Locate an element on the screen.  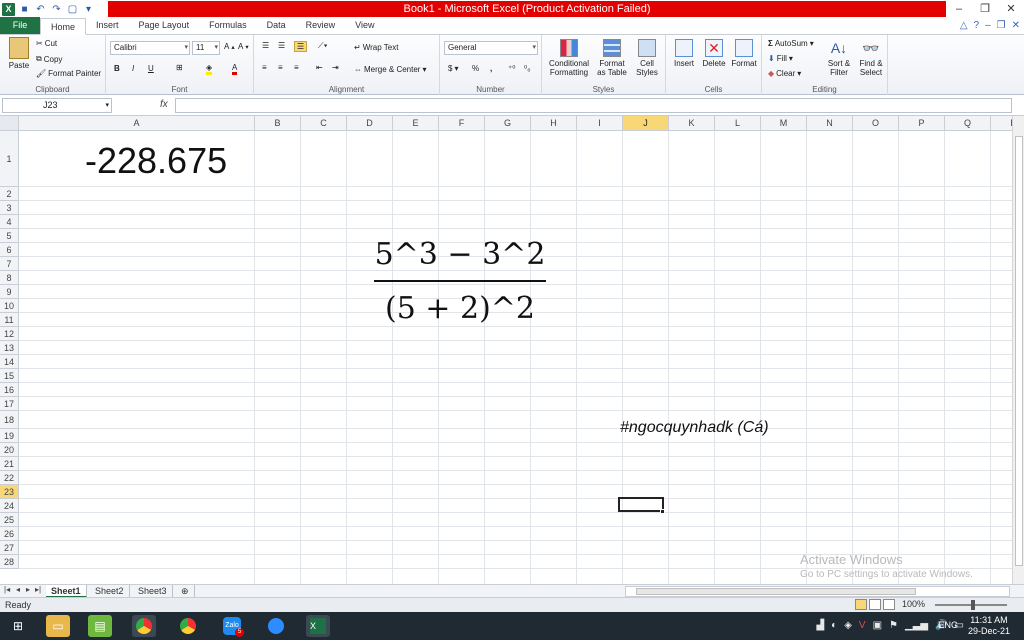
row-header-15: 15 is located at coordinates (9, 376).